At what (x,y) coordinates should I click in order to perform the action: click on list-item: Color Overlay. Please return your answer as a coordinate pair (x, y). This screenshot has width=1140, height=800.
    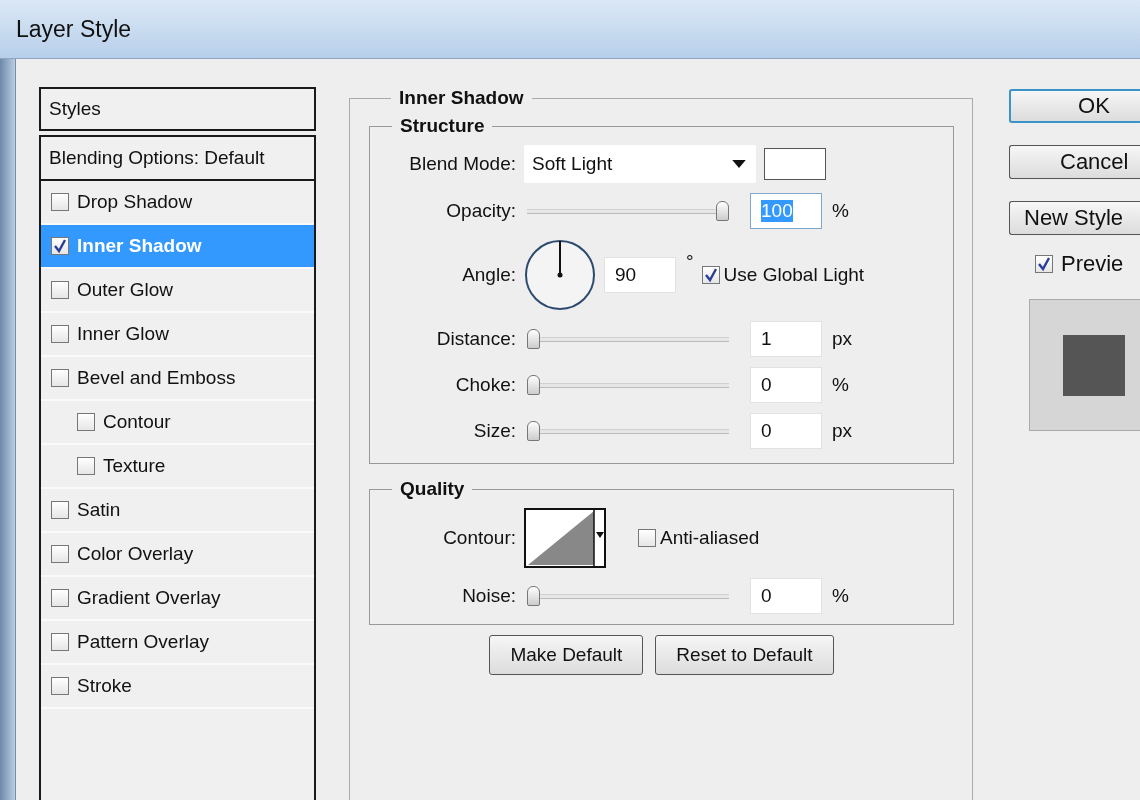
    Looking at the image, I should click on (177, 555).